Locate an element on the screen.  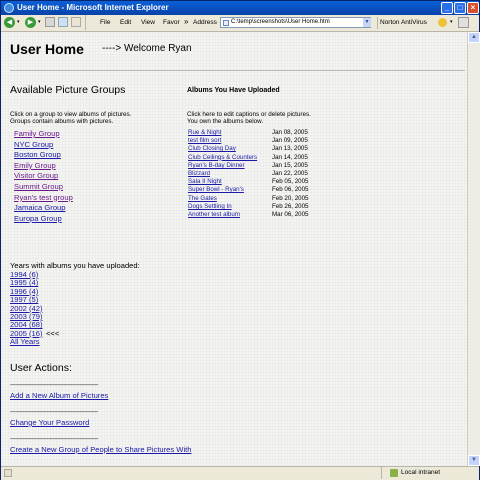
address-value: C:\temp\screenshots\User Home.htm is located at coordinates (280, 22).